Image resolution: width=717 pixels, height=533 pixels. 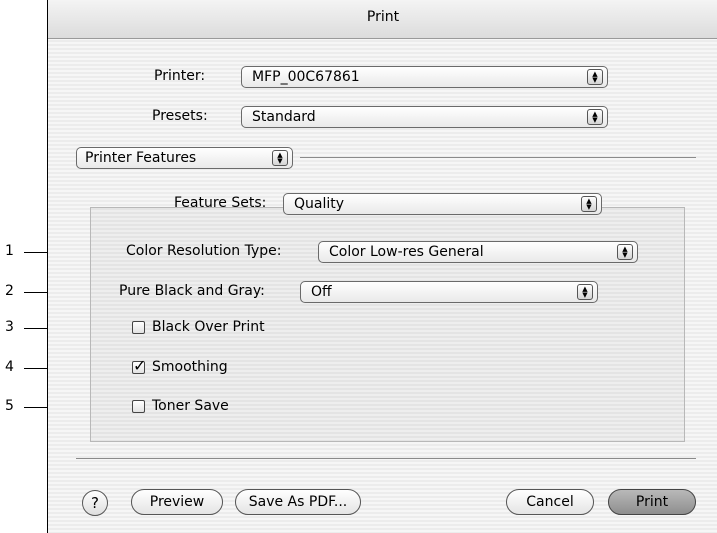 What do you see at coordinates (424, 77) in the screenshot?
I see `printer-popup: MFP_00C67861 ▲ ▼` at bounding box center [424, 77].